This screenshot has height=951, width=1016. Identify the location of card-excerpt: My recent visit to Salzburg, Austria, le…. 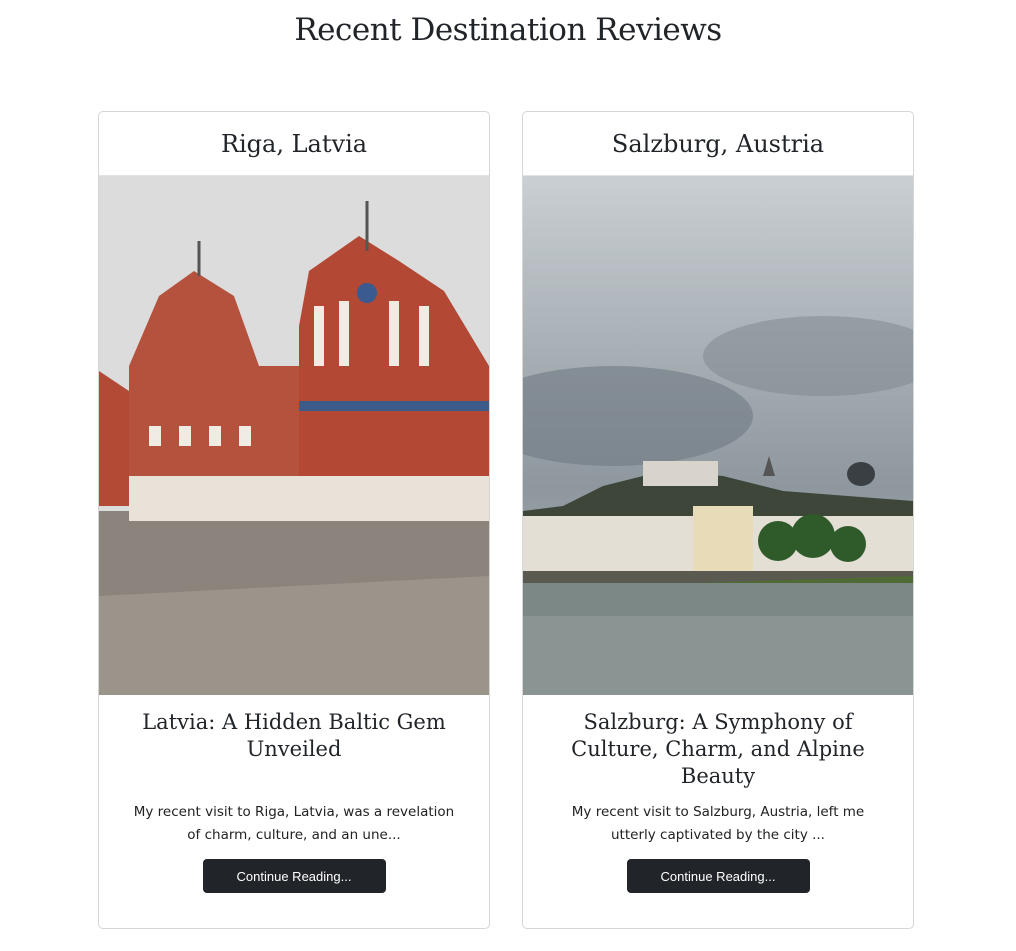
(718, 823).